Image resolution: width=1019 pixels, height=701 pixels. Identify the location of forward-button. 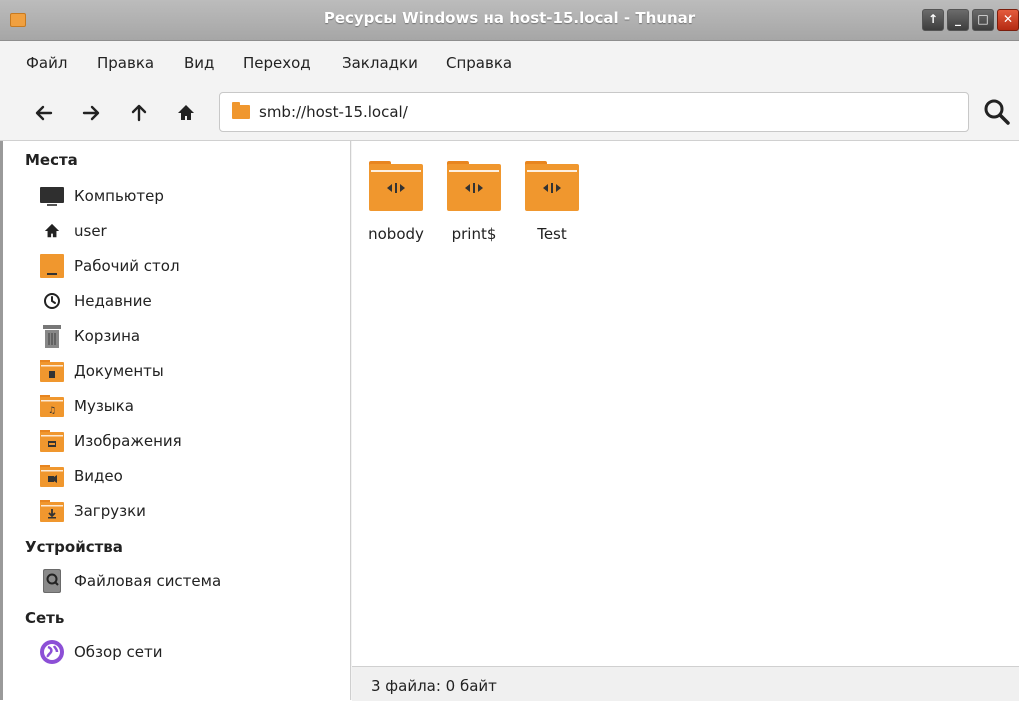
(91, 113).